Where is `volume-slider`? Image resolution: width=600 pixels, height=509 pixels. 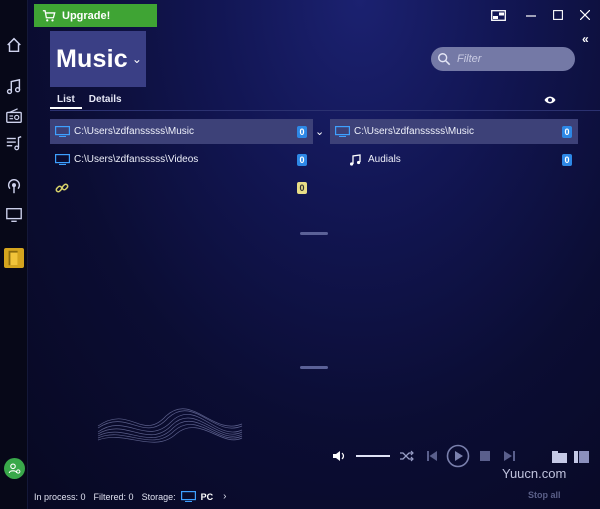 volume-slider is located at coordinates (373, 456).